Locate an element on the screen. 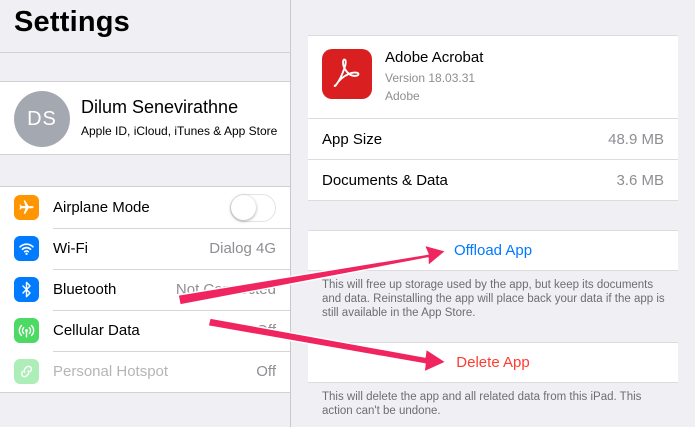 The width and height of the screenshot is (695, 427). app-size-row: App Size 48.9 MB is located at coordinates (493, 138).